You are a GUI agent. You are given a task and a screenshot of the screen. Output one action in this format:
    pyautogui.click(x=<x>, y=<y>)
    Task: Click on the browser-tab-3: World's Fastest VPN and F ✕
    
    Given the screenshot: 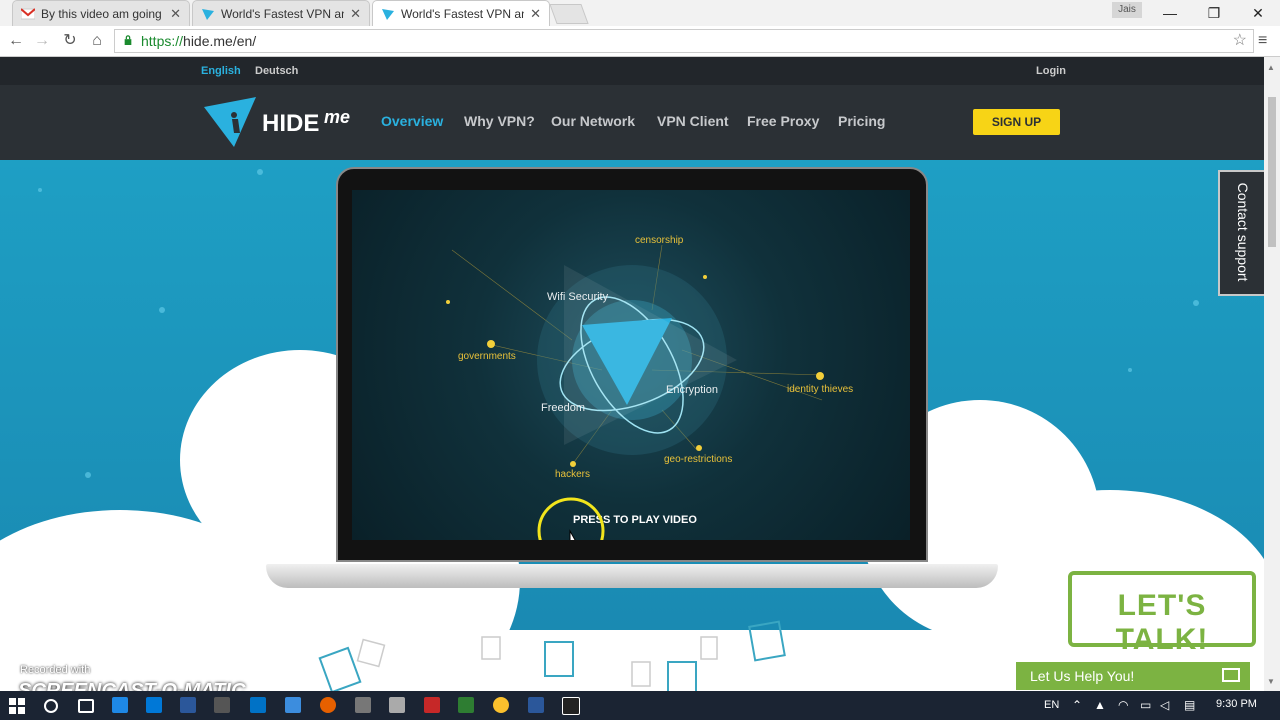 What is the action you would take?
    pyautogui.click(x=461, y=13)
    